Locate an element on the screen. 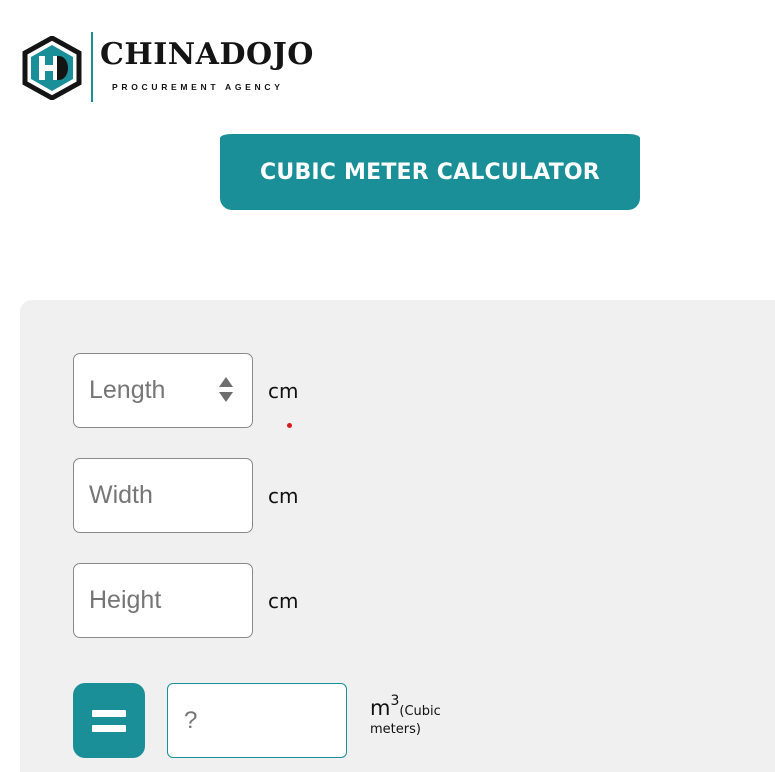 The width and height of the screenshot is (775, 772). calculator-title-button: CUBIC METER CALCULATOR is located at coordinates (430, 172).